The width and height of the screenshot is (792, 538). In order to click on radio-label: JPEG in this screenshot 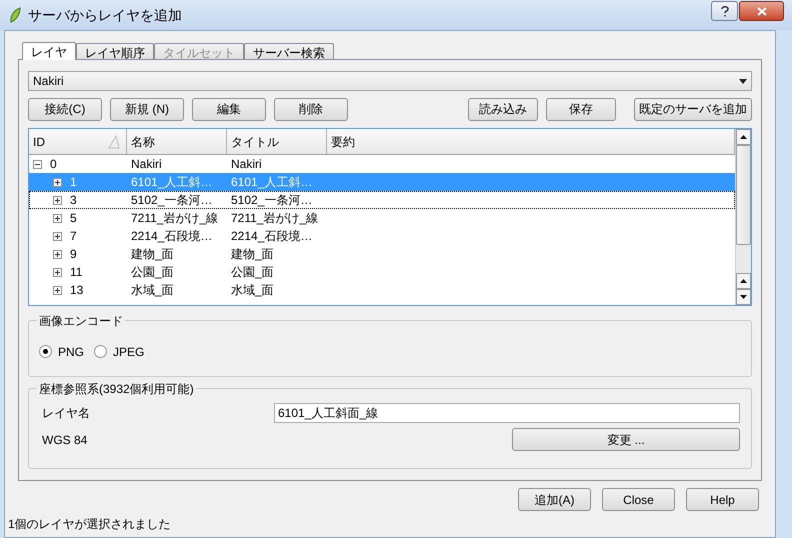, I will do `click(128, 352)`.